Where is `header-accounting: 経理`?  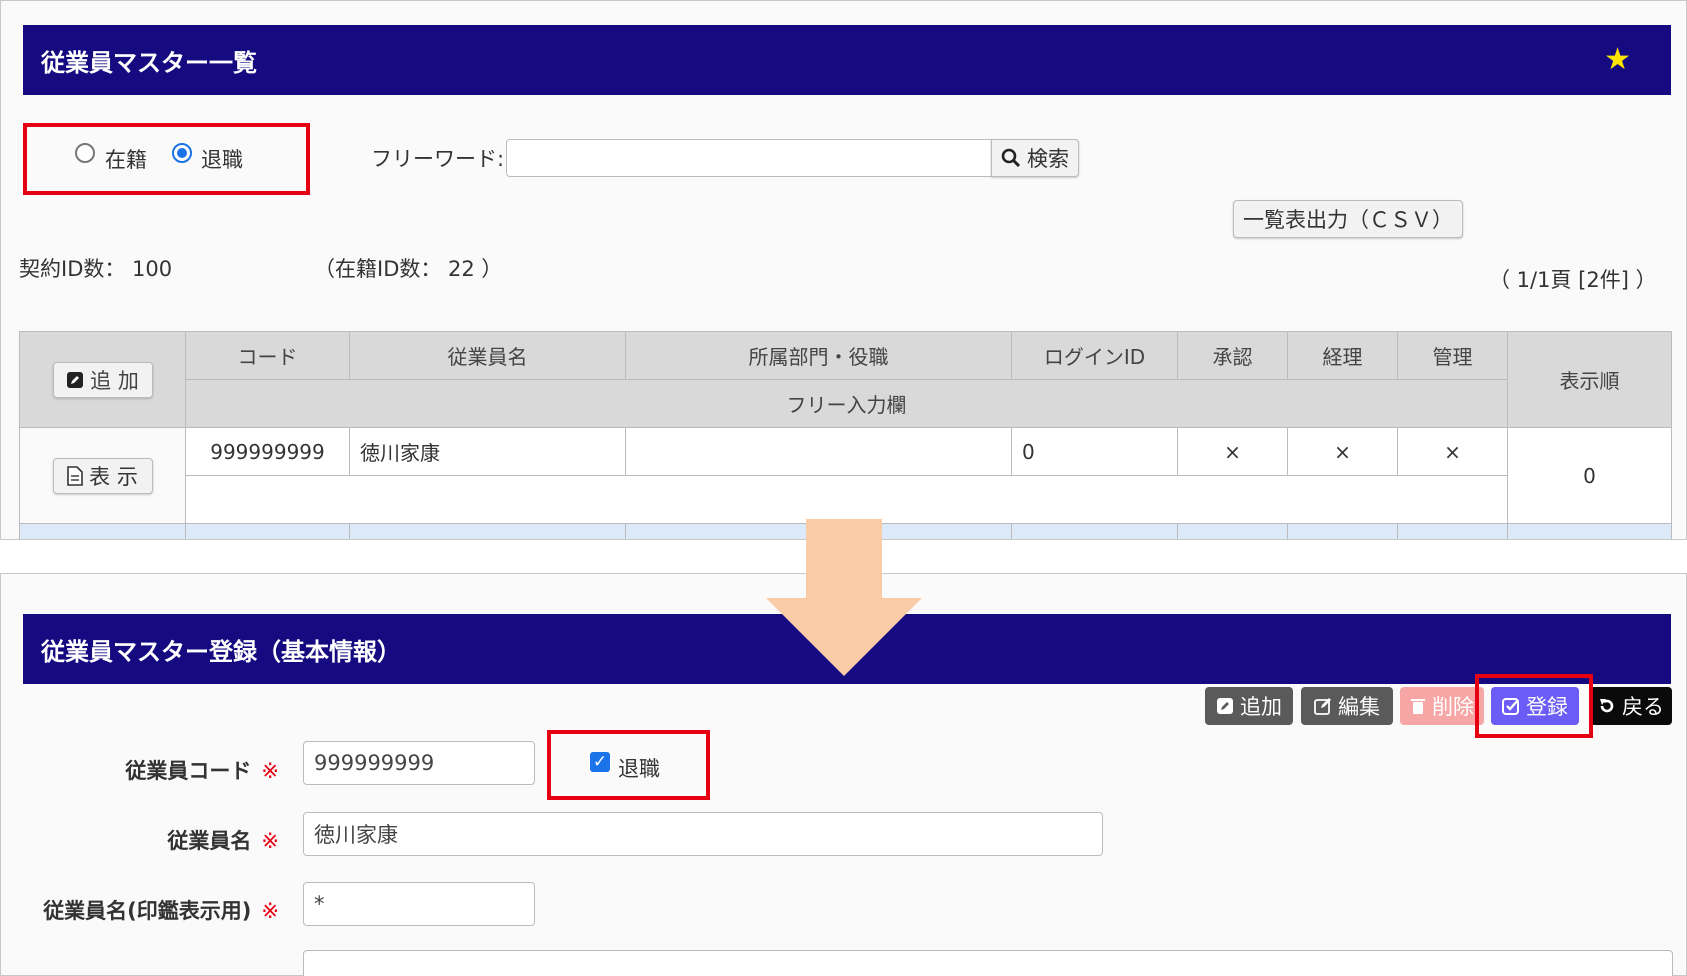 header-accounting: 経理 is located at coordinates (1342, 355).